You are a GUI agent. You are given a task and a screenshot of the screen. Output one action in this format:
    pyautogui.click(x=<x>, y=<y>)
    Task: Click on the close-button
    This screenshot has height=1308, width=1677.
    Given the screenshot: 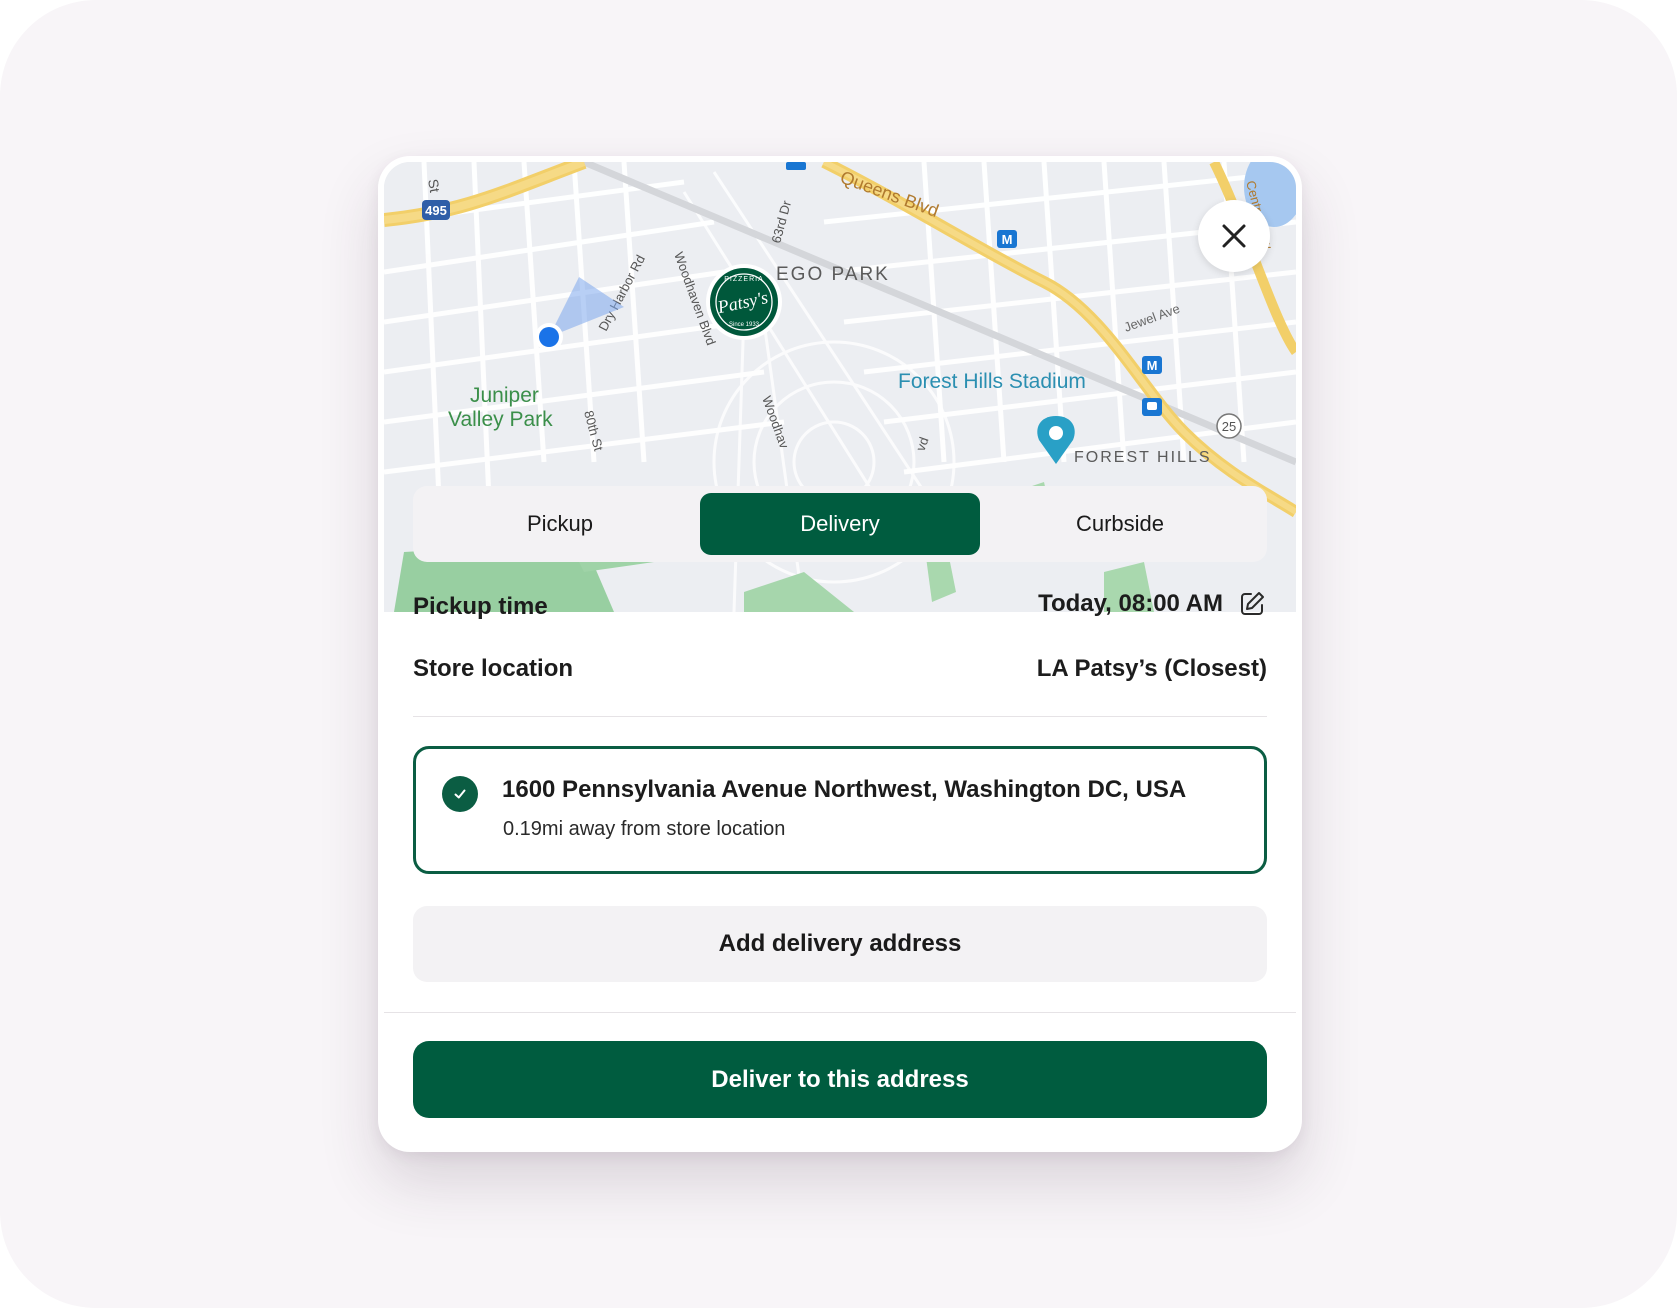 What is the action you would take?
    pyautogui.click(x=1234, y=236)
    